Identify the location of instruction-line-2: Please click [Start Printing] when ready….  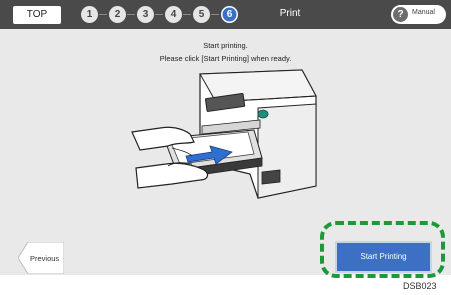
(225, 58).